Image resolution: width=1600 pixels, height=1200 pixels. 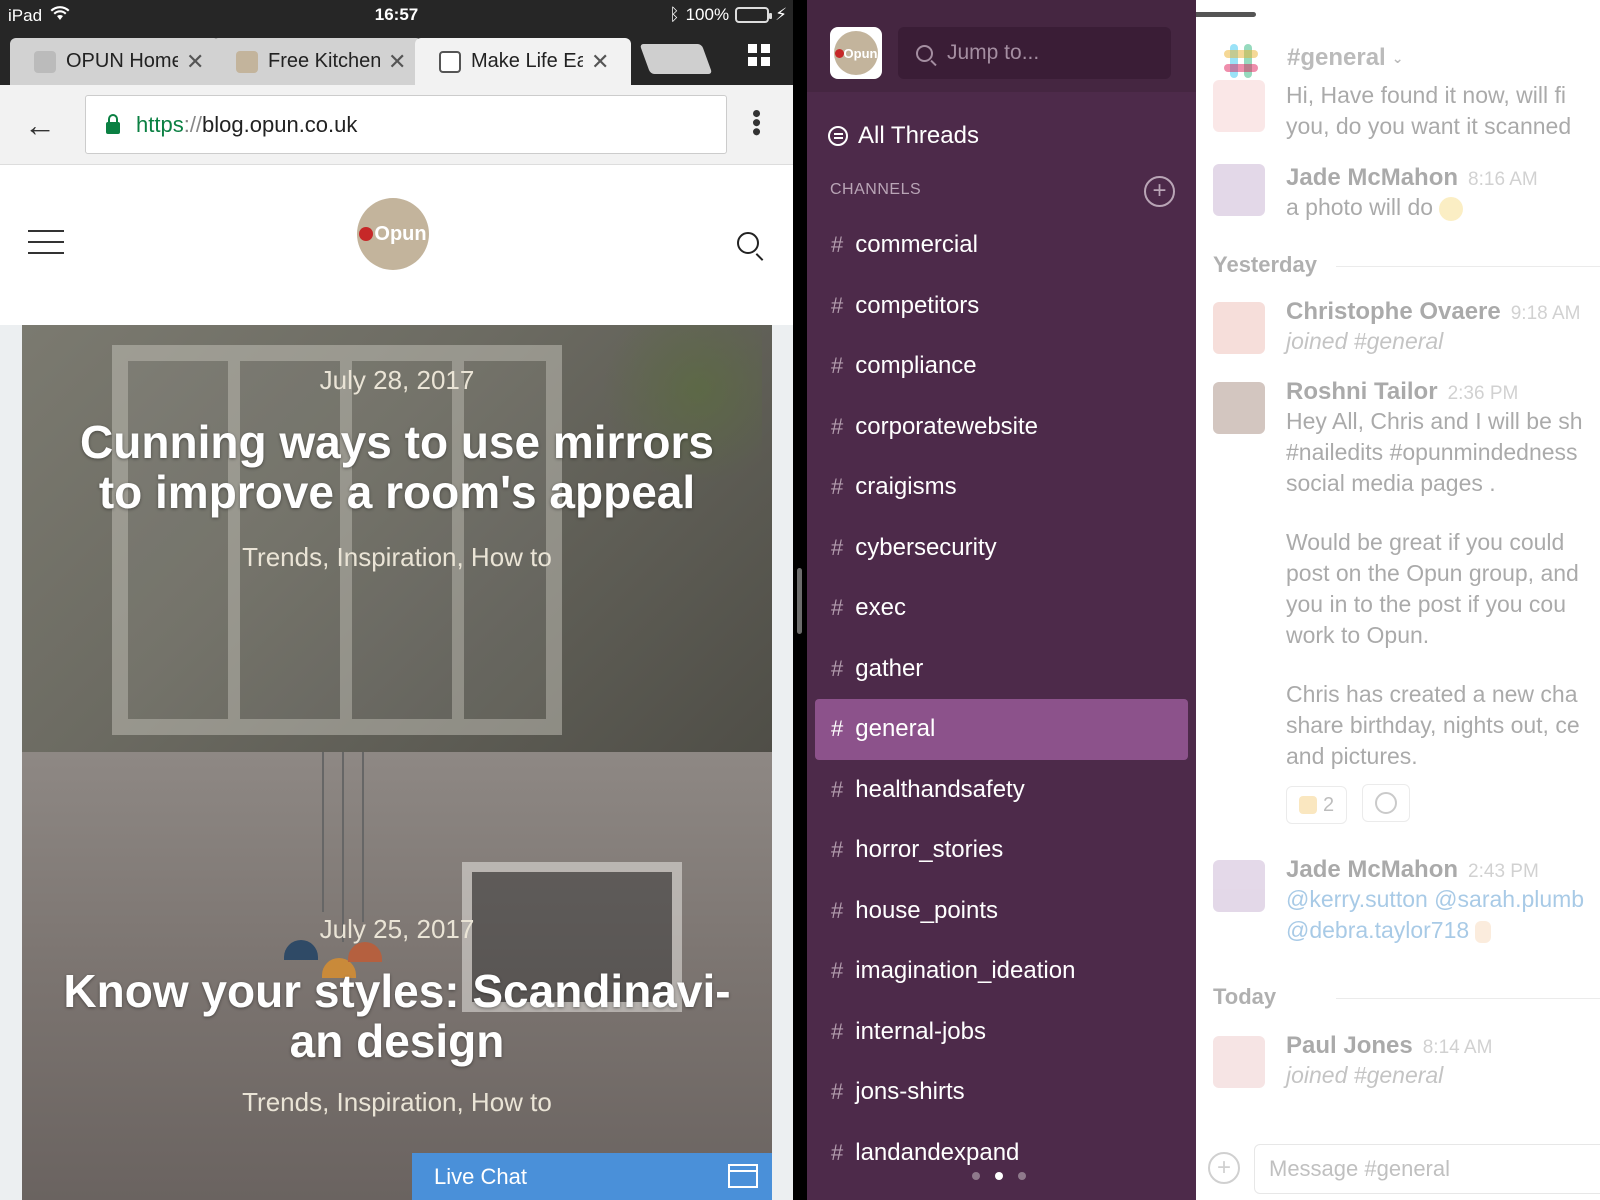 I want to click on channel-item-internal-jobs: # internal-jobs, so click(x=1001, y=1032).